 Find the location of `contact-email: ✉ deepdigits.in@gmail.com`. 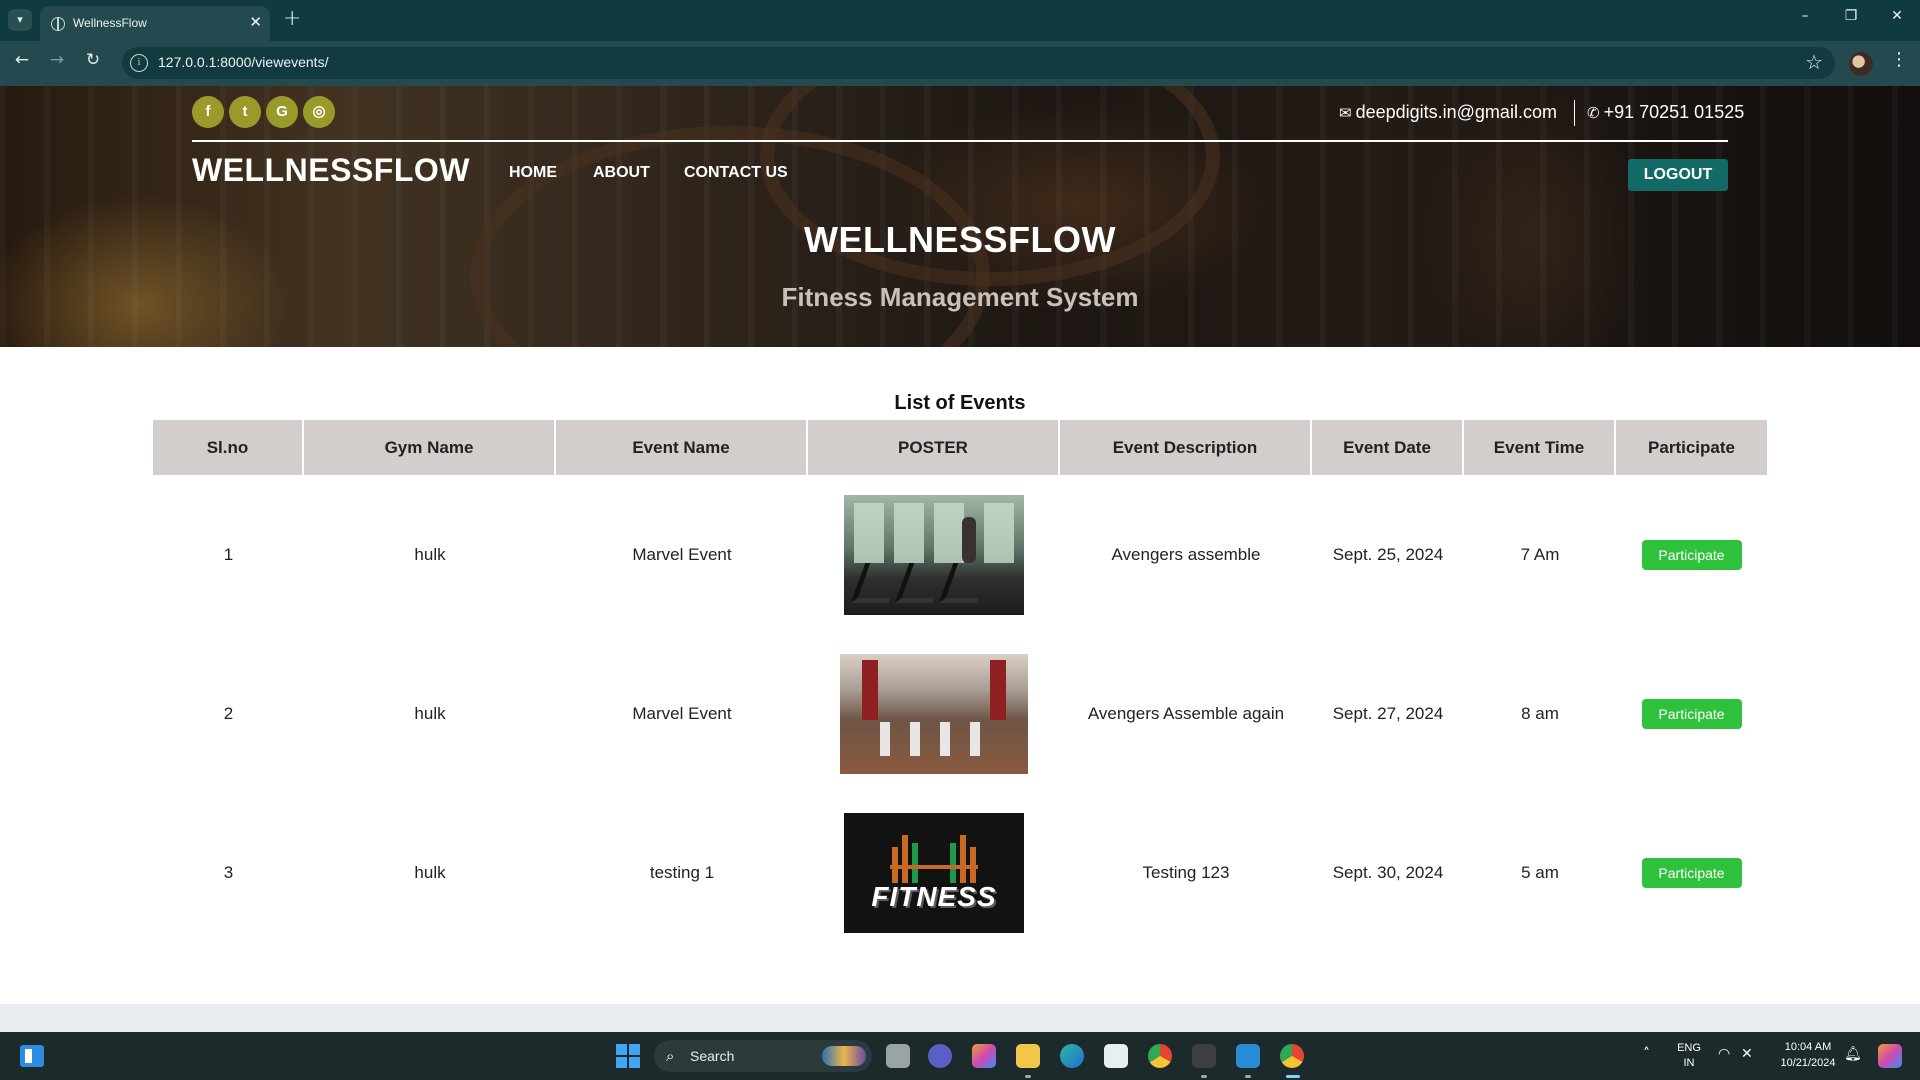

contact-email: ✉ deepdigits.in@gmail.com is located at coordinates (1448, 112).